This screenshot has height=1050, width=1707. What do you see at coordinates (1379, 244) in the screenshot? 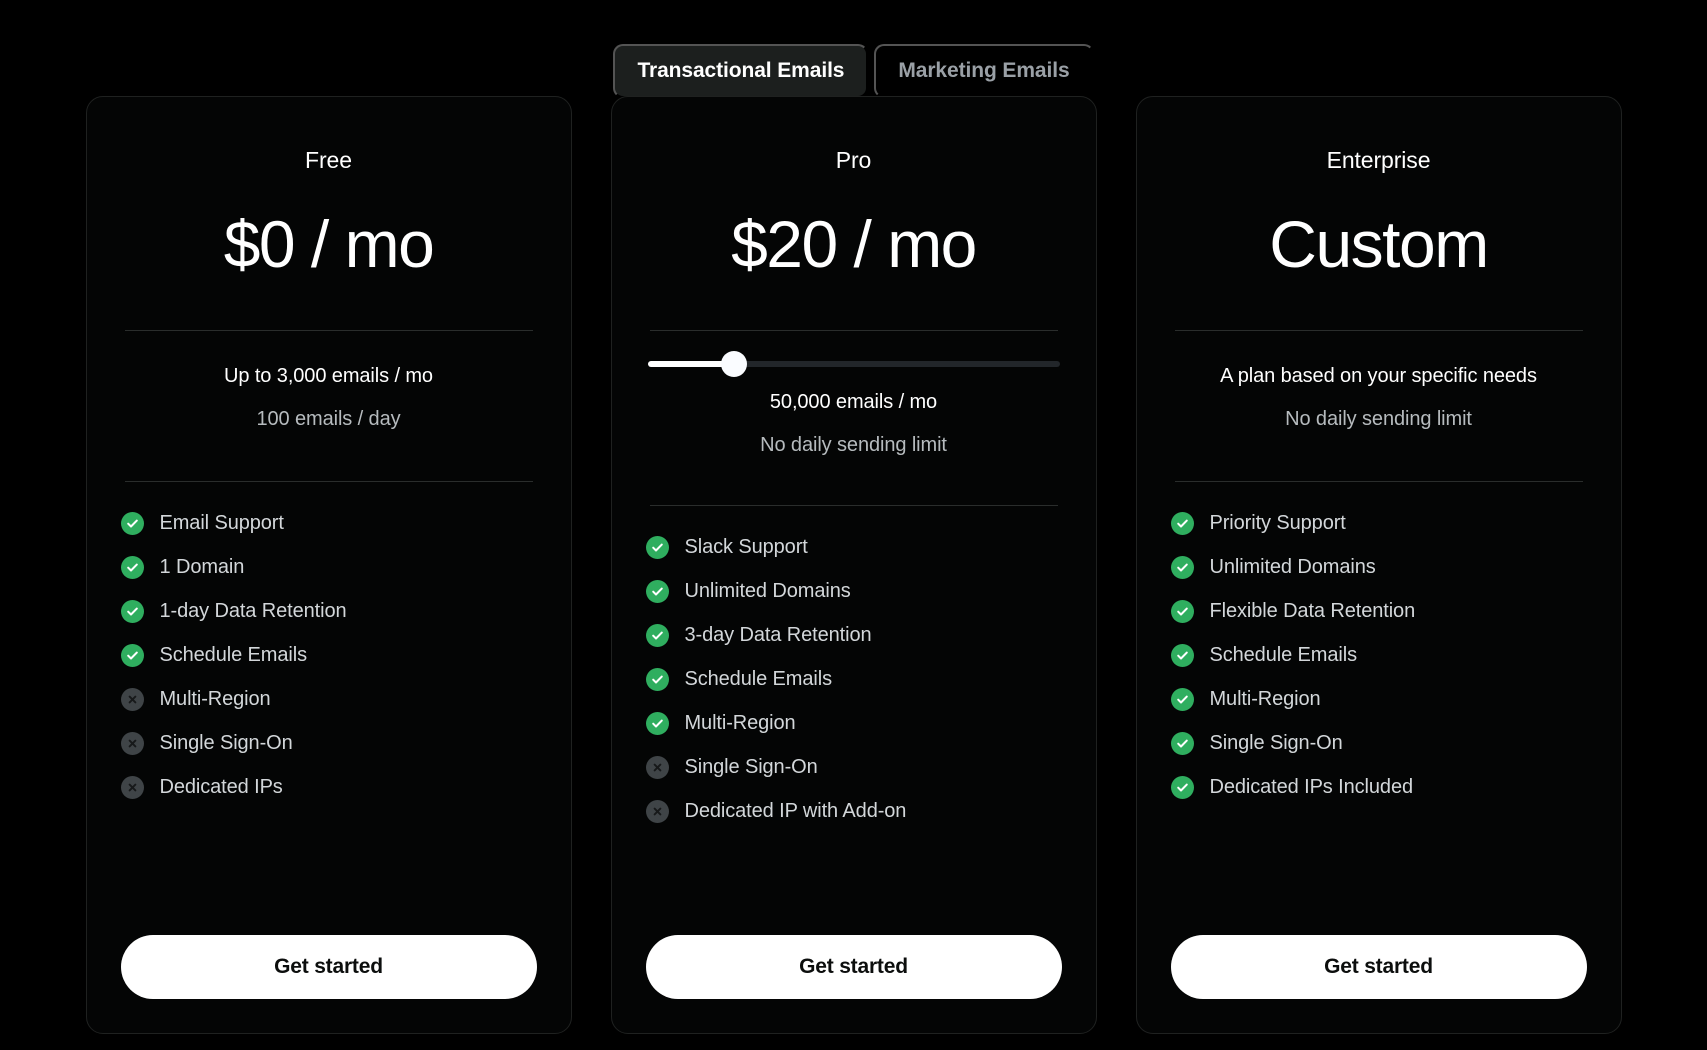
I see `plan-price: Custom` at bounding box center [1379, 244].